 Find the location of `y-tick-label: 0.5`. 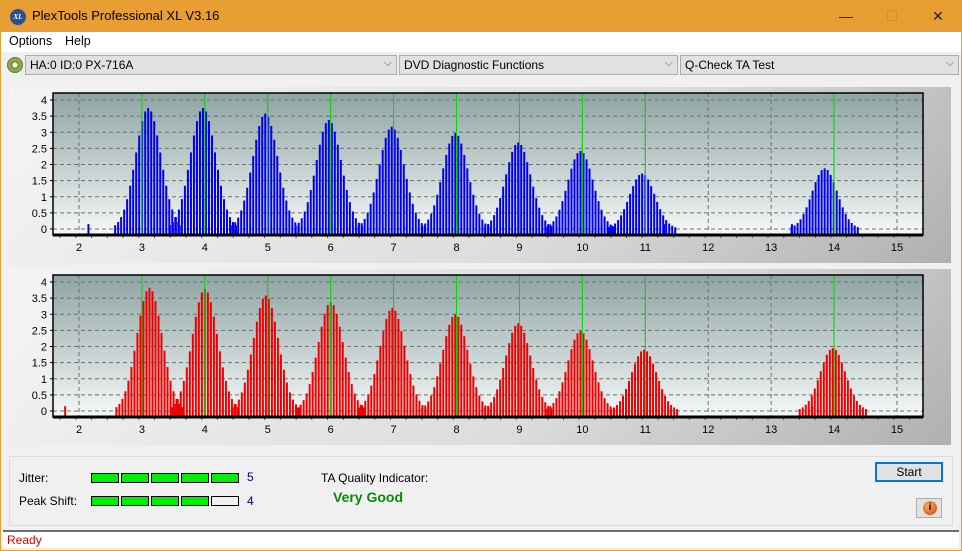

y-tick-label: 0.5 is located at coordinates (39, 396).